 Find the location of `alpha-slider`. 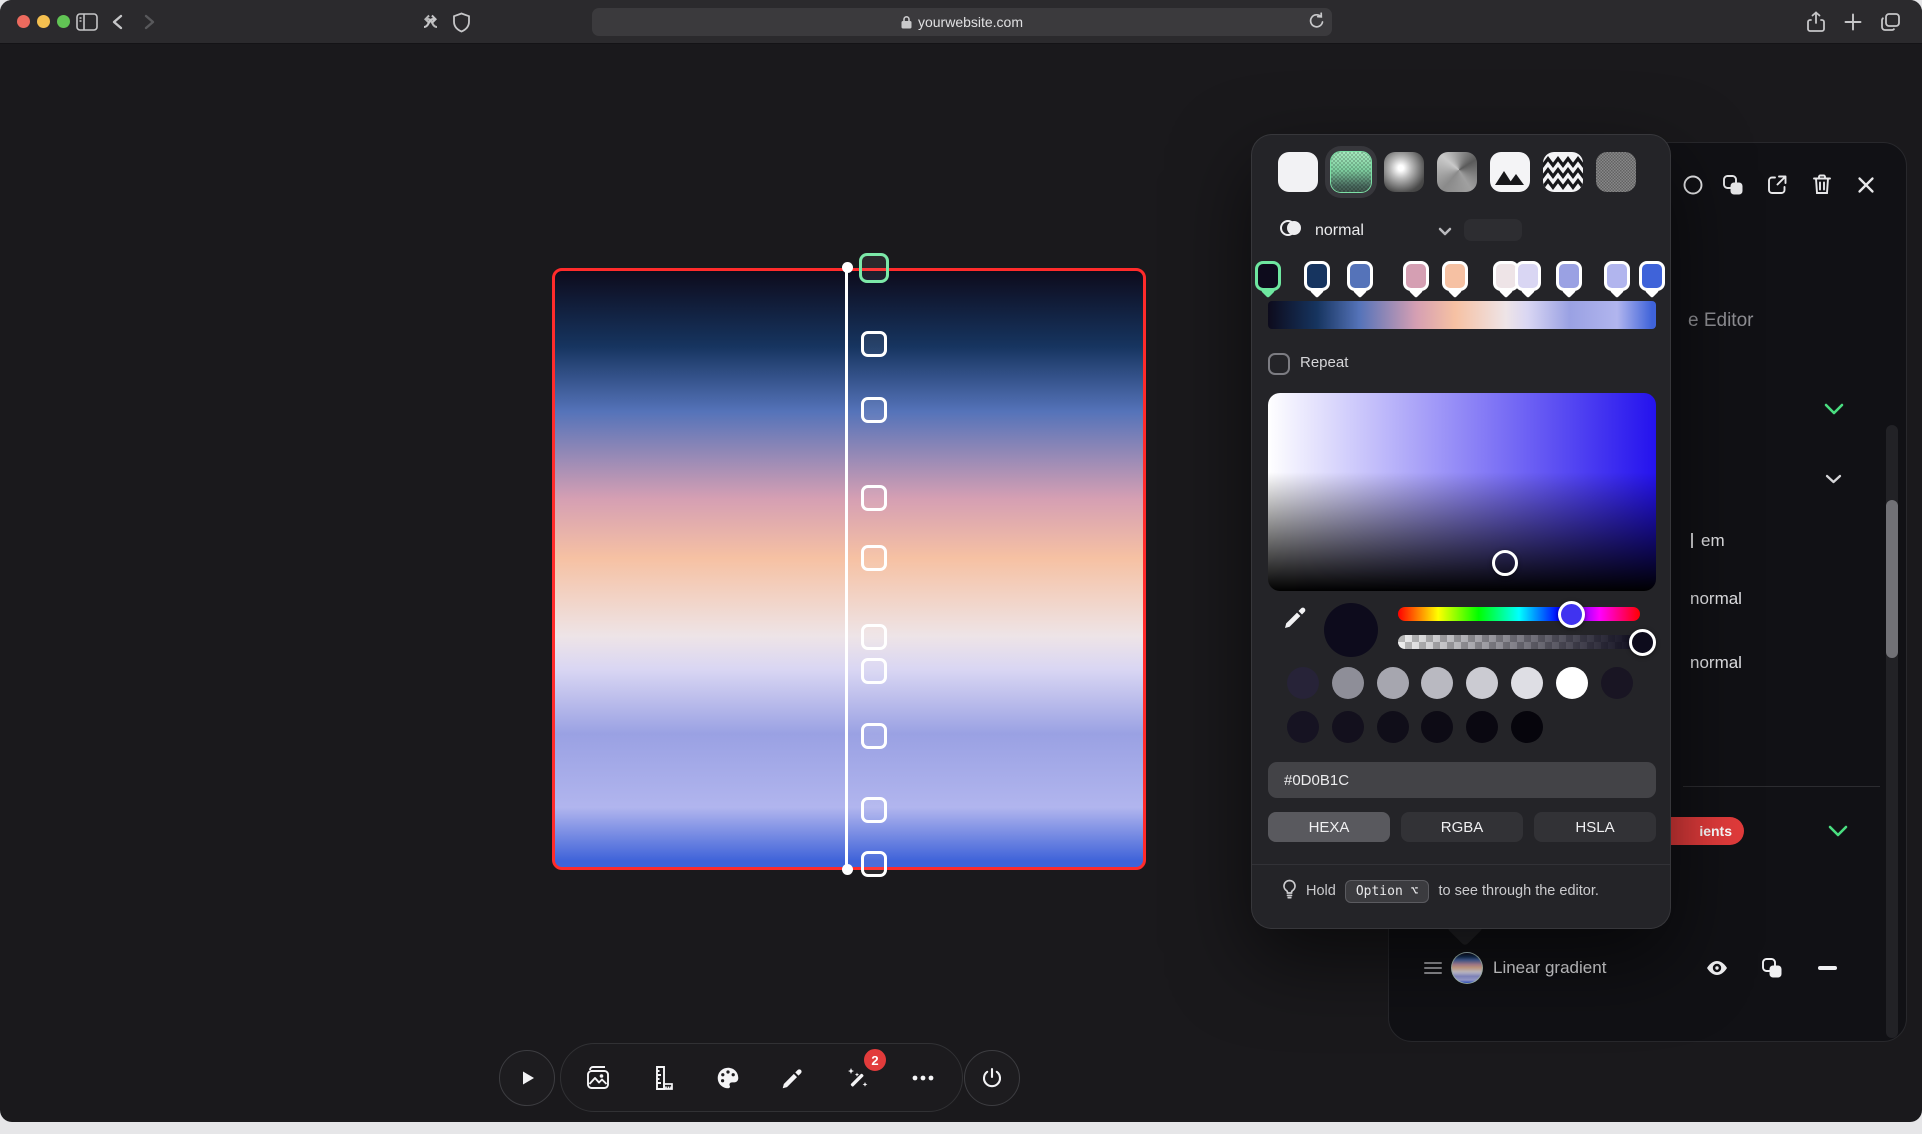

alpha-slider is located at coordinates (1519, 642).